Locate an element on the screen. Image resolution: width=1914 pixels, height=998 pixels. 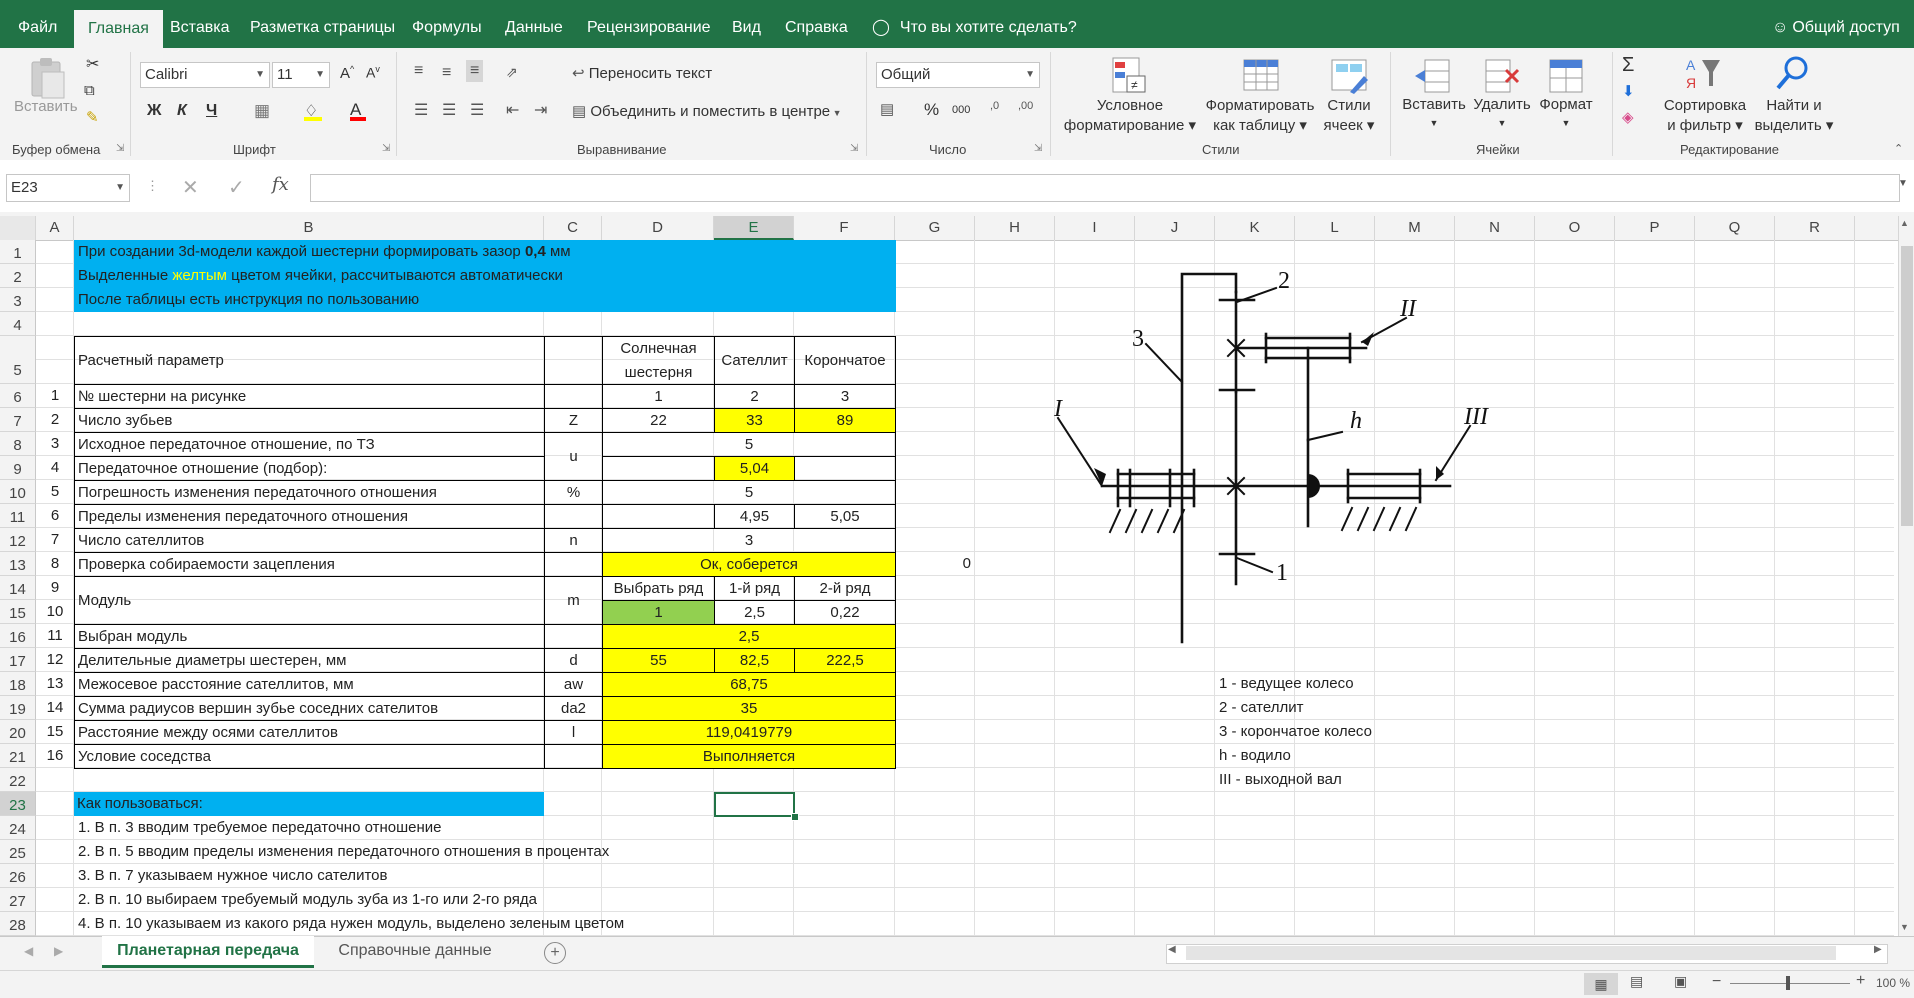
row-header: 12 is located at coordinates (18, 540).